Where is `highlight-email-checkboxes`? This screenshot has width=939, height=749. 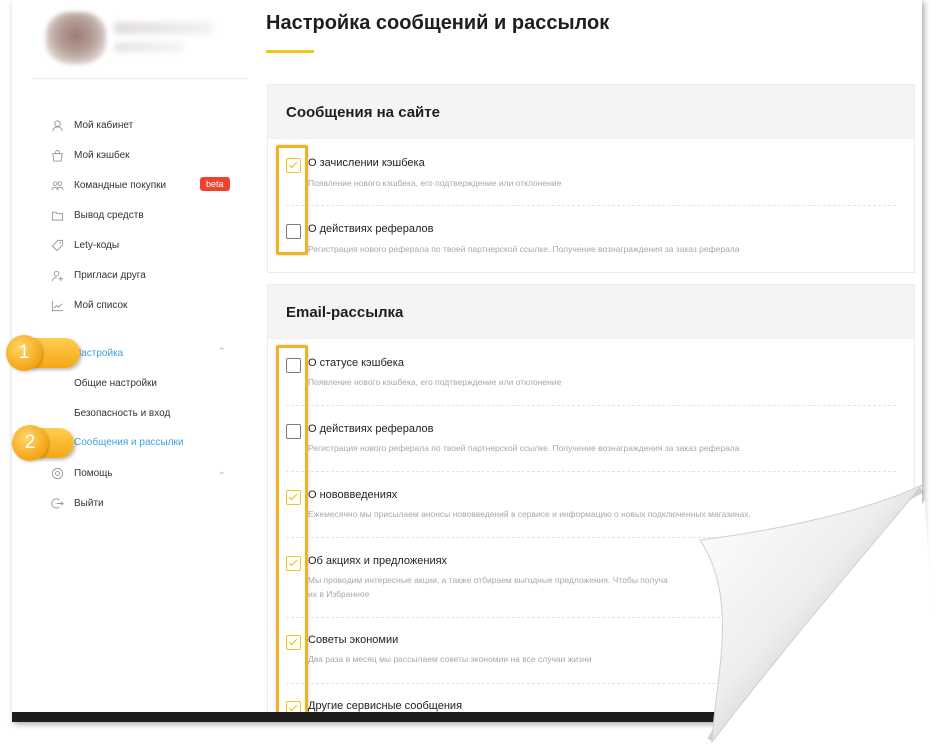 highlight-email-checkboxes is located at coordinates (292, 533).